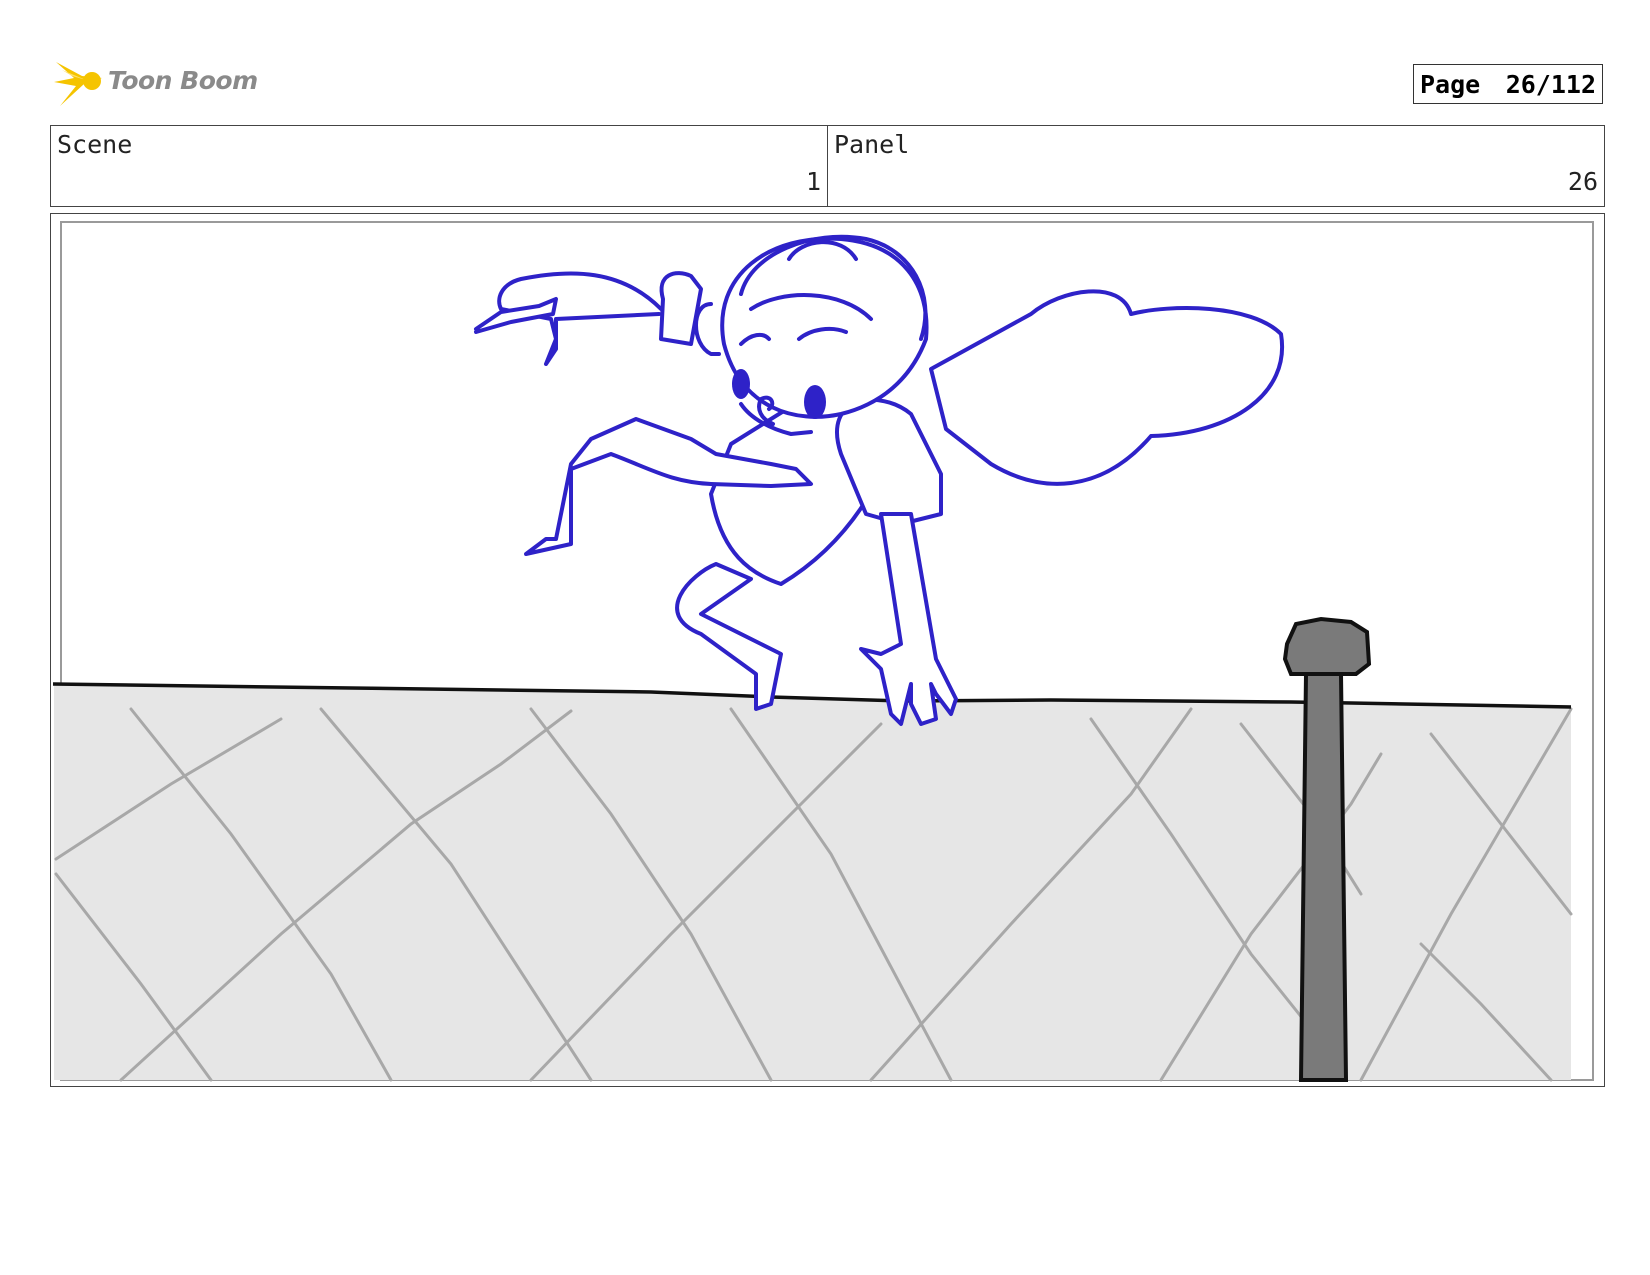 The width and height of the screenshot is (1650, 1275). I want to click on character-eye-left, so click(741, 384).